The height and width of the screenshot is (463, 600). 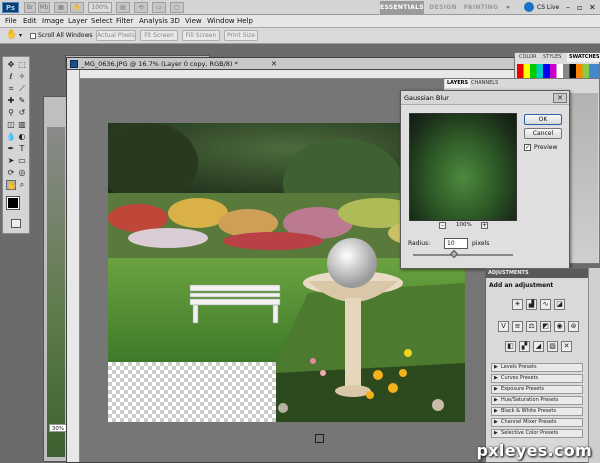 I want to click on menu-view: View, so click(x=193, y=21).